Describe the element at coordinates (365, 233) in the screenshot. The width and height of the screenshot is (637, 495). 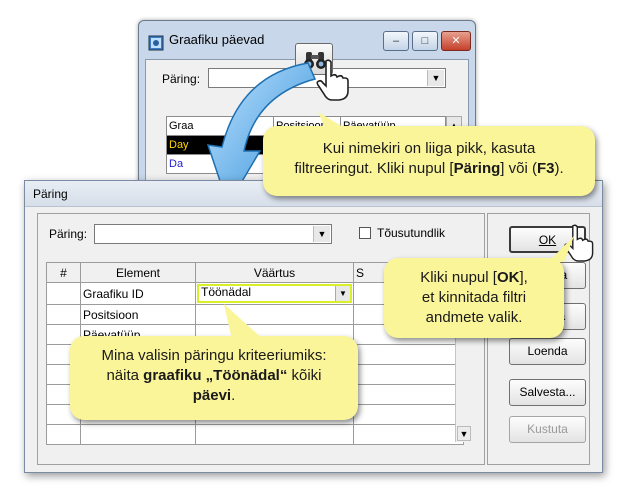
I see `ascending-checkbox` at that location.